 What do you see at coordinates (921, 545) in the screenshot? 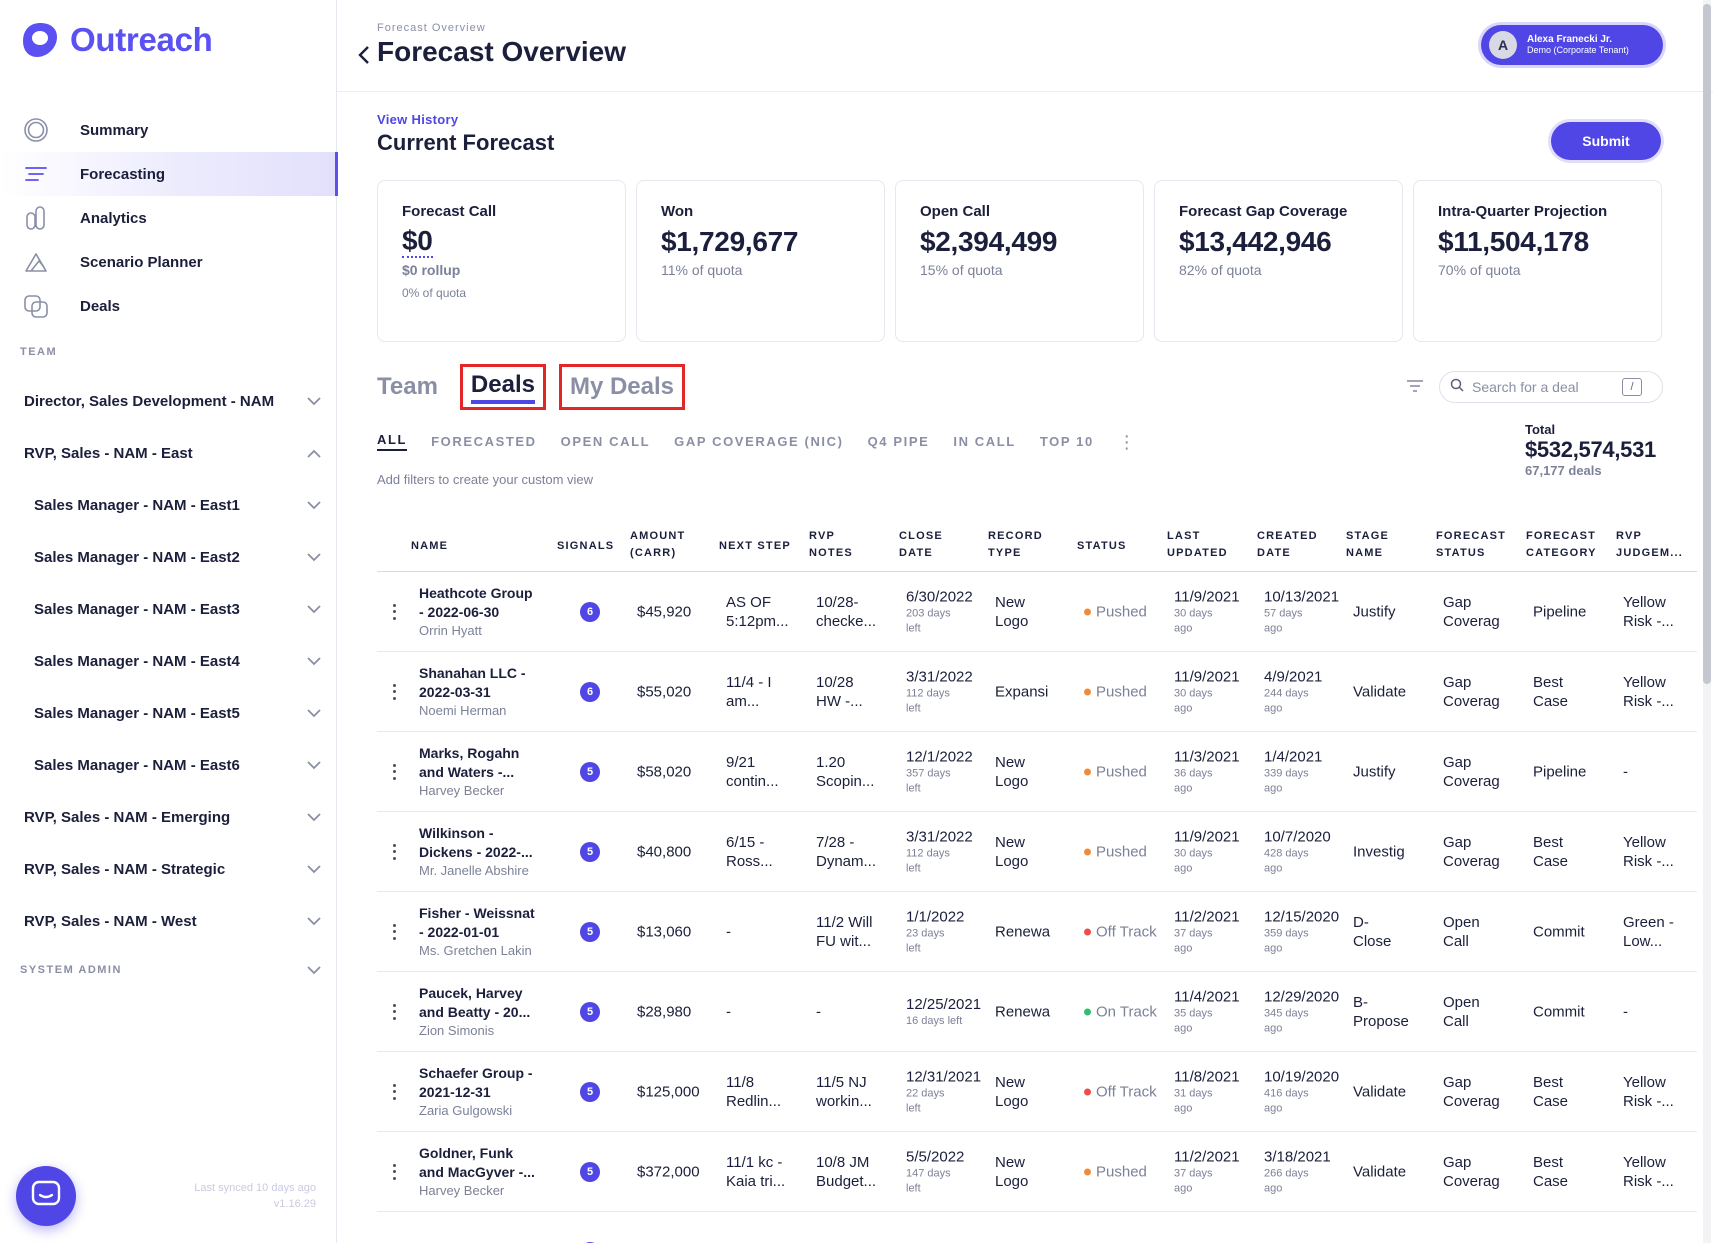
I see `column-header-close-date: CLOSE DATE` at bounding box center [921, 545].